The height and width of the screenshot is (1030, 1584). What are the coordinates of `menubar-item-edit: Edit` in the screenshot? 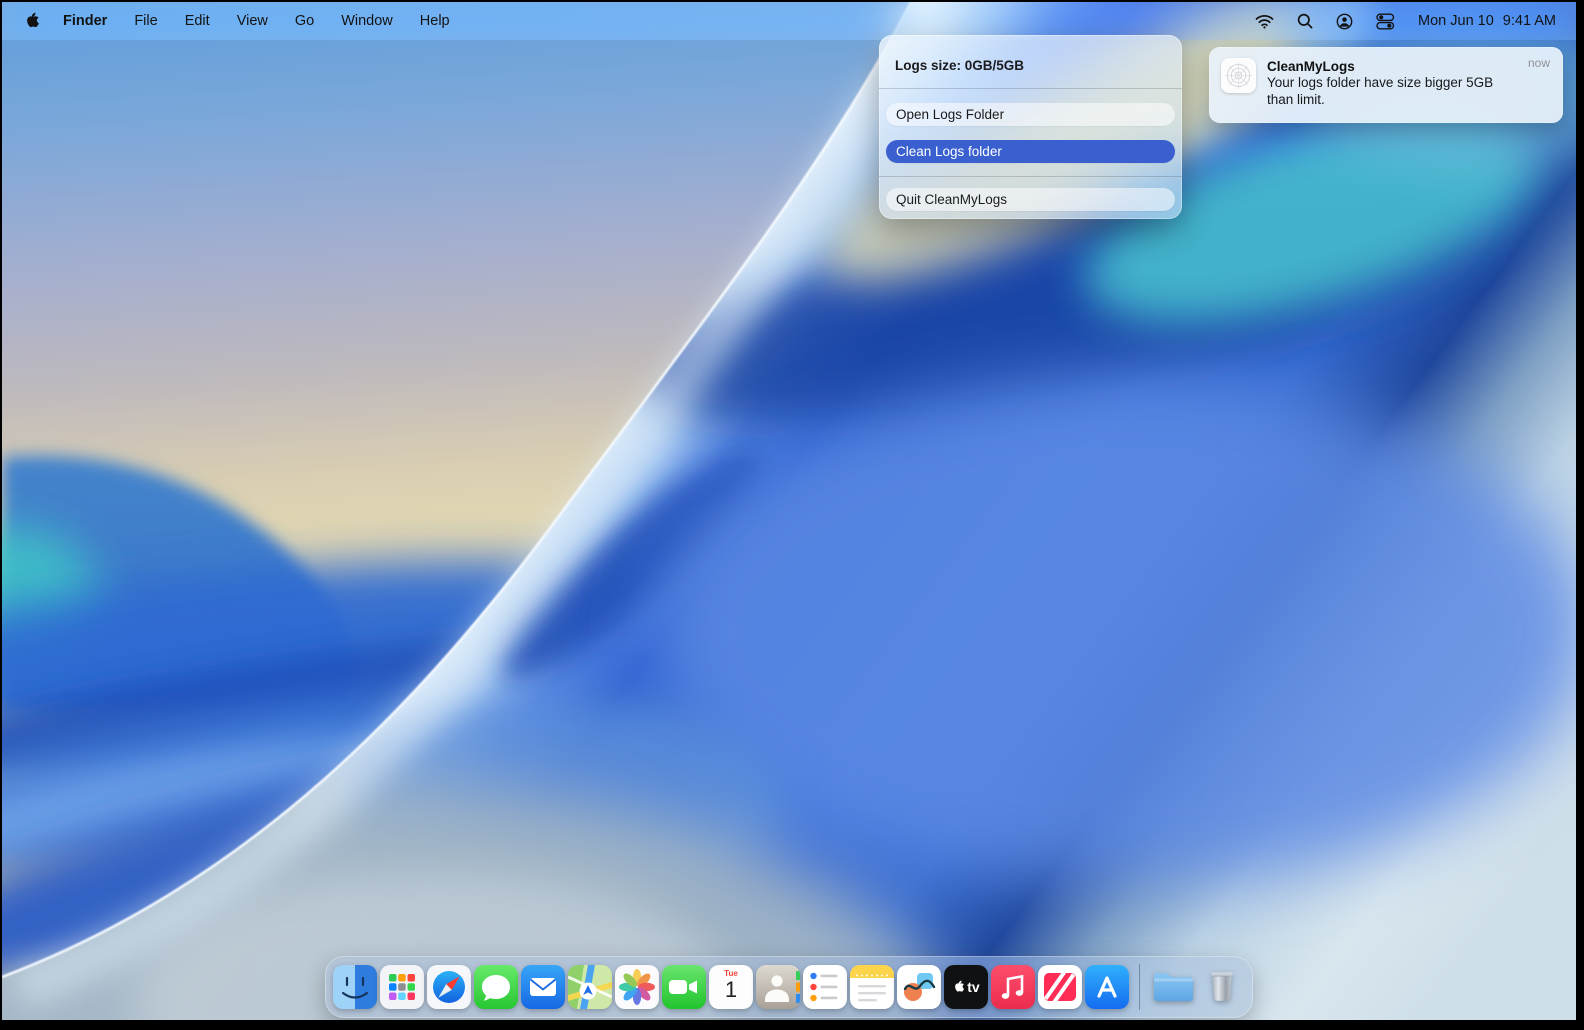 It's located at (197, 21).